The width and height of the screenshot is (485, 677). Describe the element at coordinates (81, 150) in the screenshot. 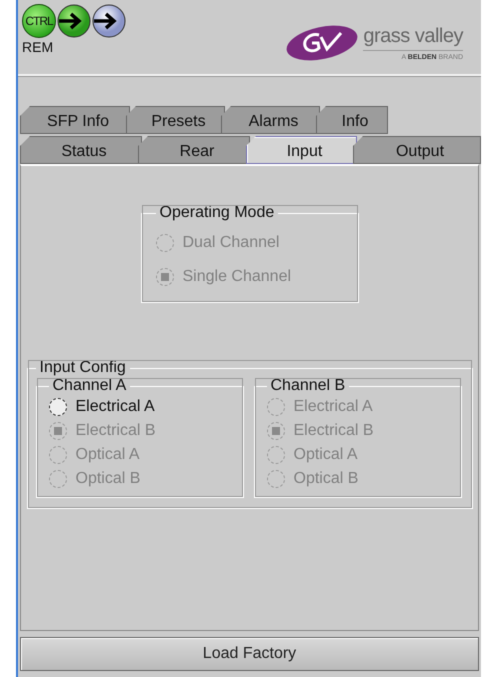

I see `tab: Status` at that location.